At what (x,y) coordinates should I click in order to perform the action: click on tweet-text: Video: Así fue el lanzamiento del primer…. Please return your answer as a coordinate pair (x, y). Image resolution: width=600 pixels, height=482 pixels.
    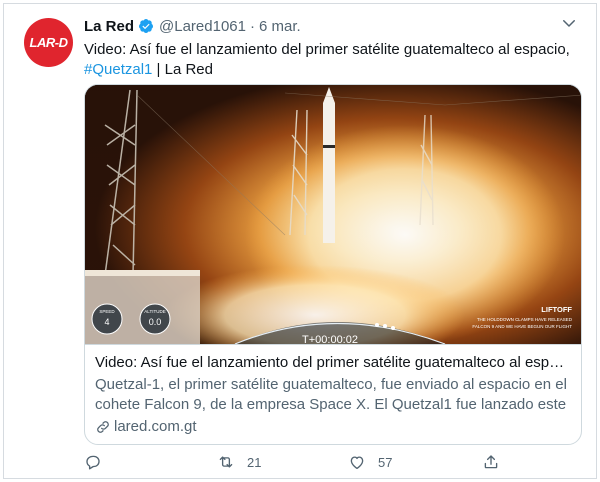
    Looking at the image, I should click on (334, 60).